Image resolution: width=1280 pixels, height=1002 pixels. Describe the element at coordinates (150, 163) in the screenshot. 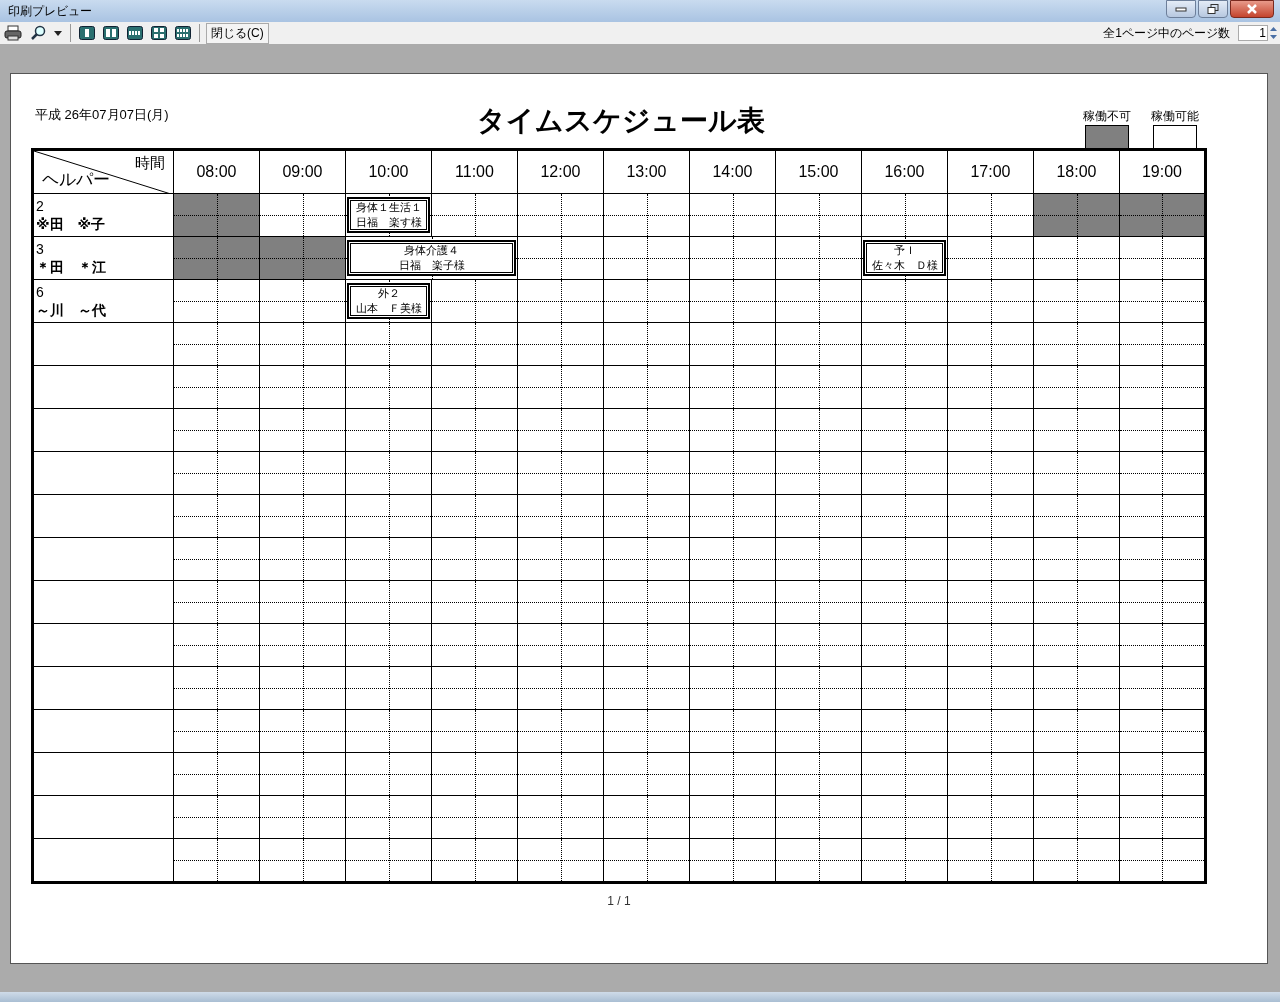

I see `column-header: 時間` at that location.